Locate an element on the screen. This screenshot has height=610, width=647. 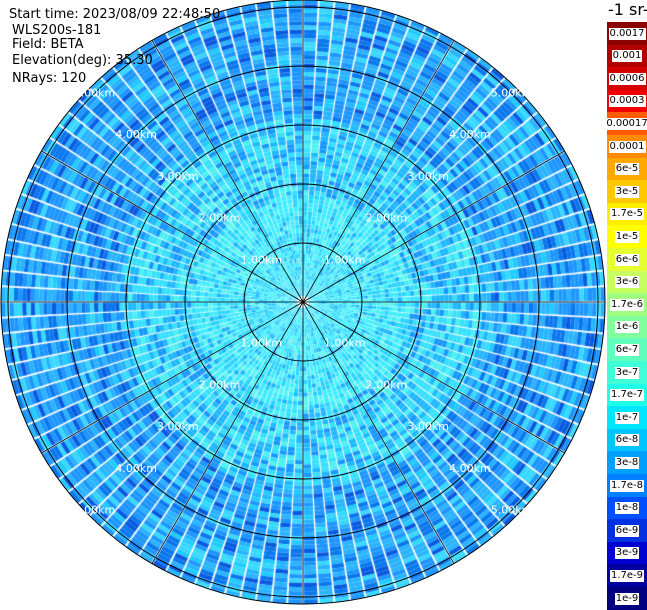
colorbar-swatch: 3e-6 is located at coordinates (627, 282).